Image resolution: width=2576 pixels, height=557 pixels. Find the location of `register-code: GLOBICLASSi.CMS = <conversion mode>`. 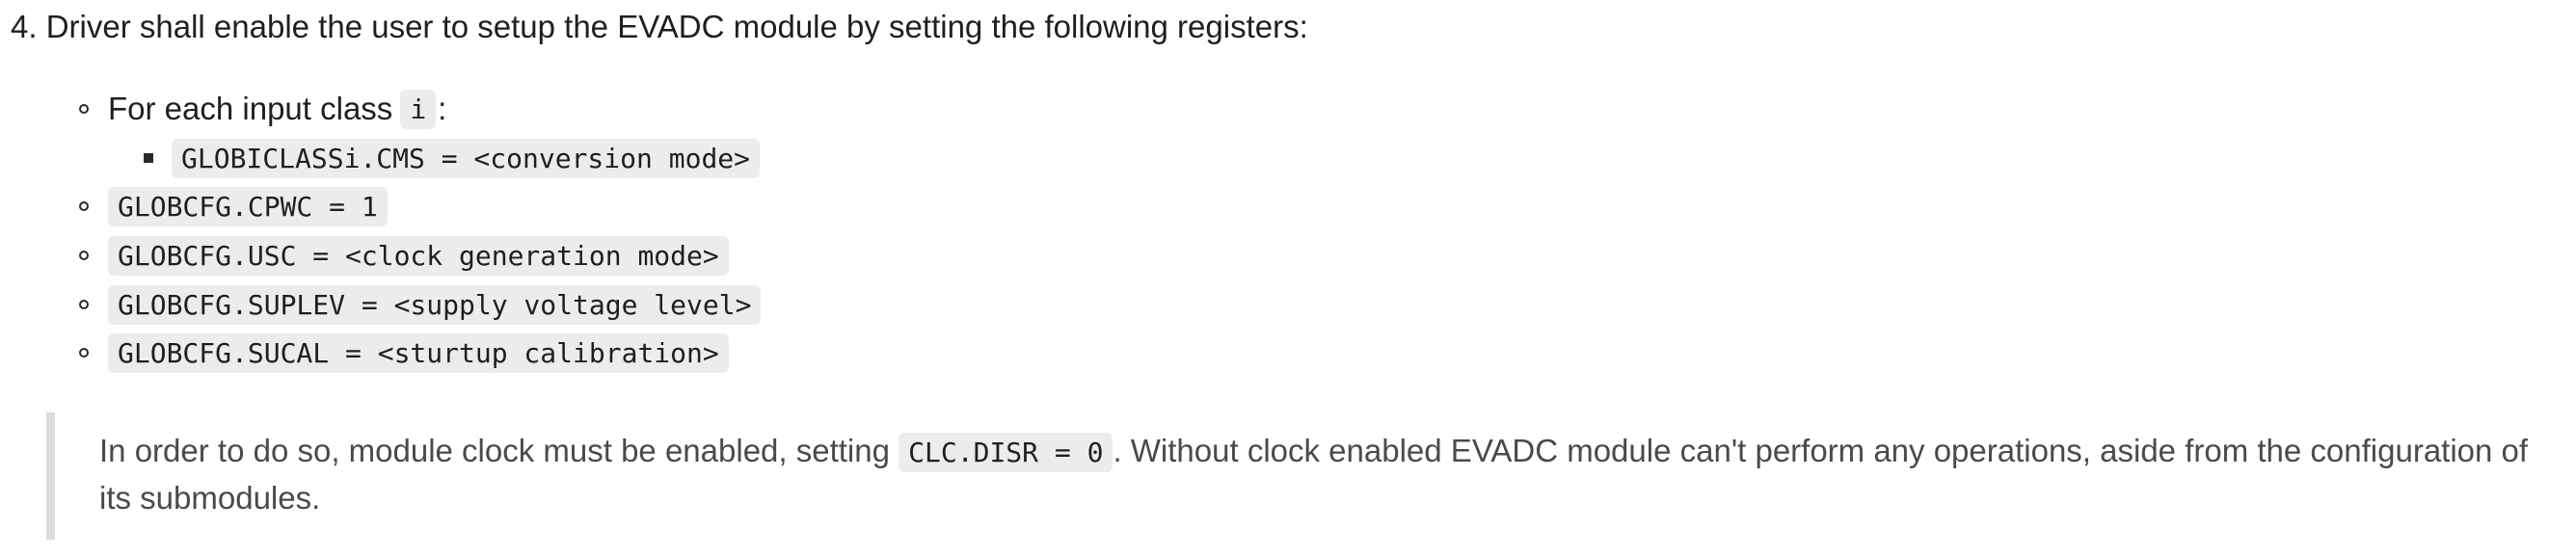

register-code: GLOBICLASSi.CMS = <conversion mode> is located at coordinates (467, 158).